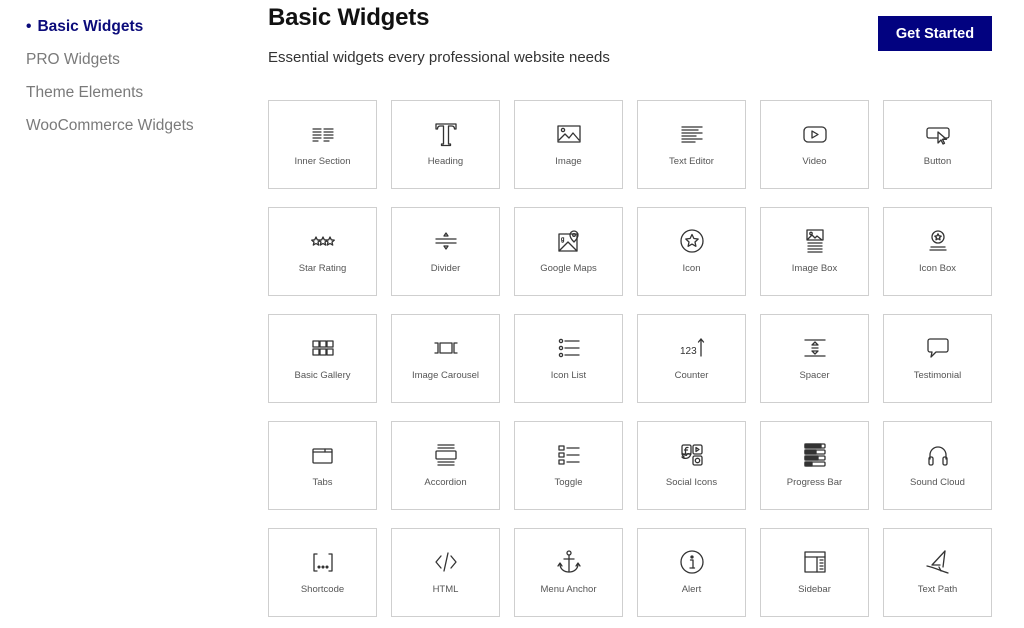 The image size is (1024, 628). I want to click on widget-card-text-editor: Text Editor, so click(691, 144).